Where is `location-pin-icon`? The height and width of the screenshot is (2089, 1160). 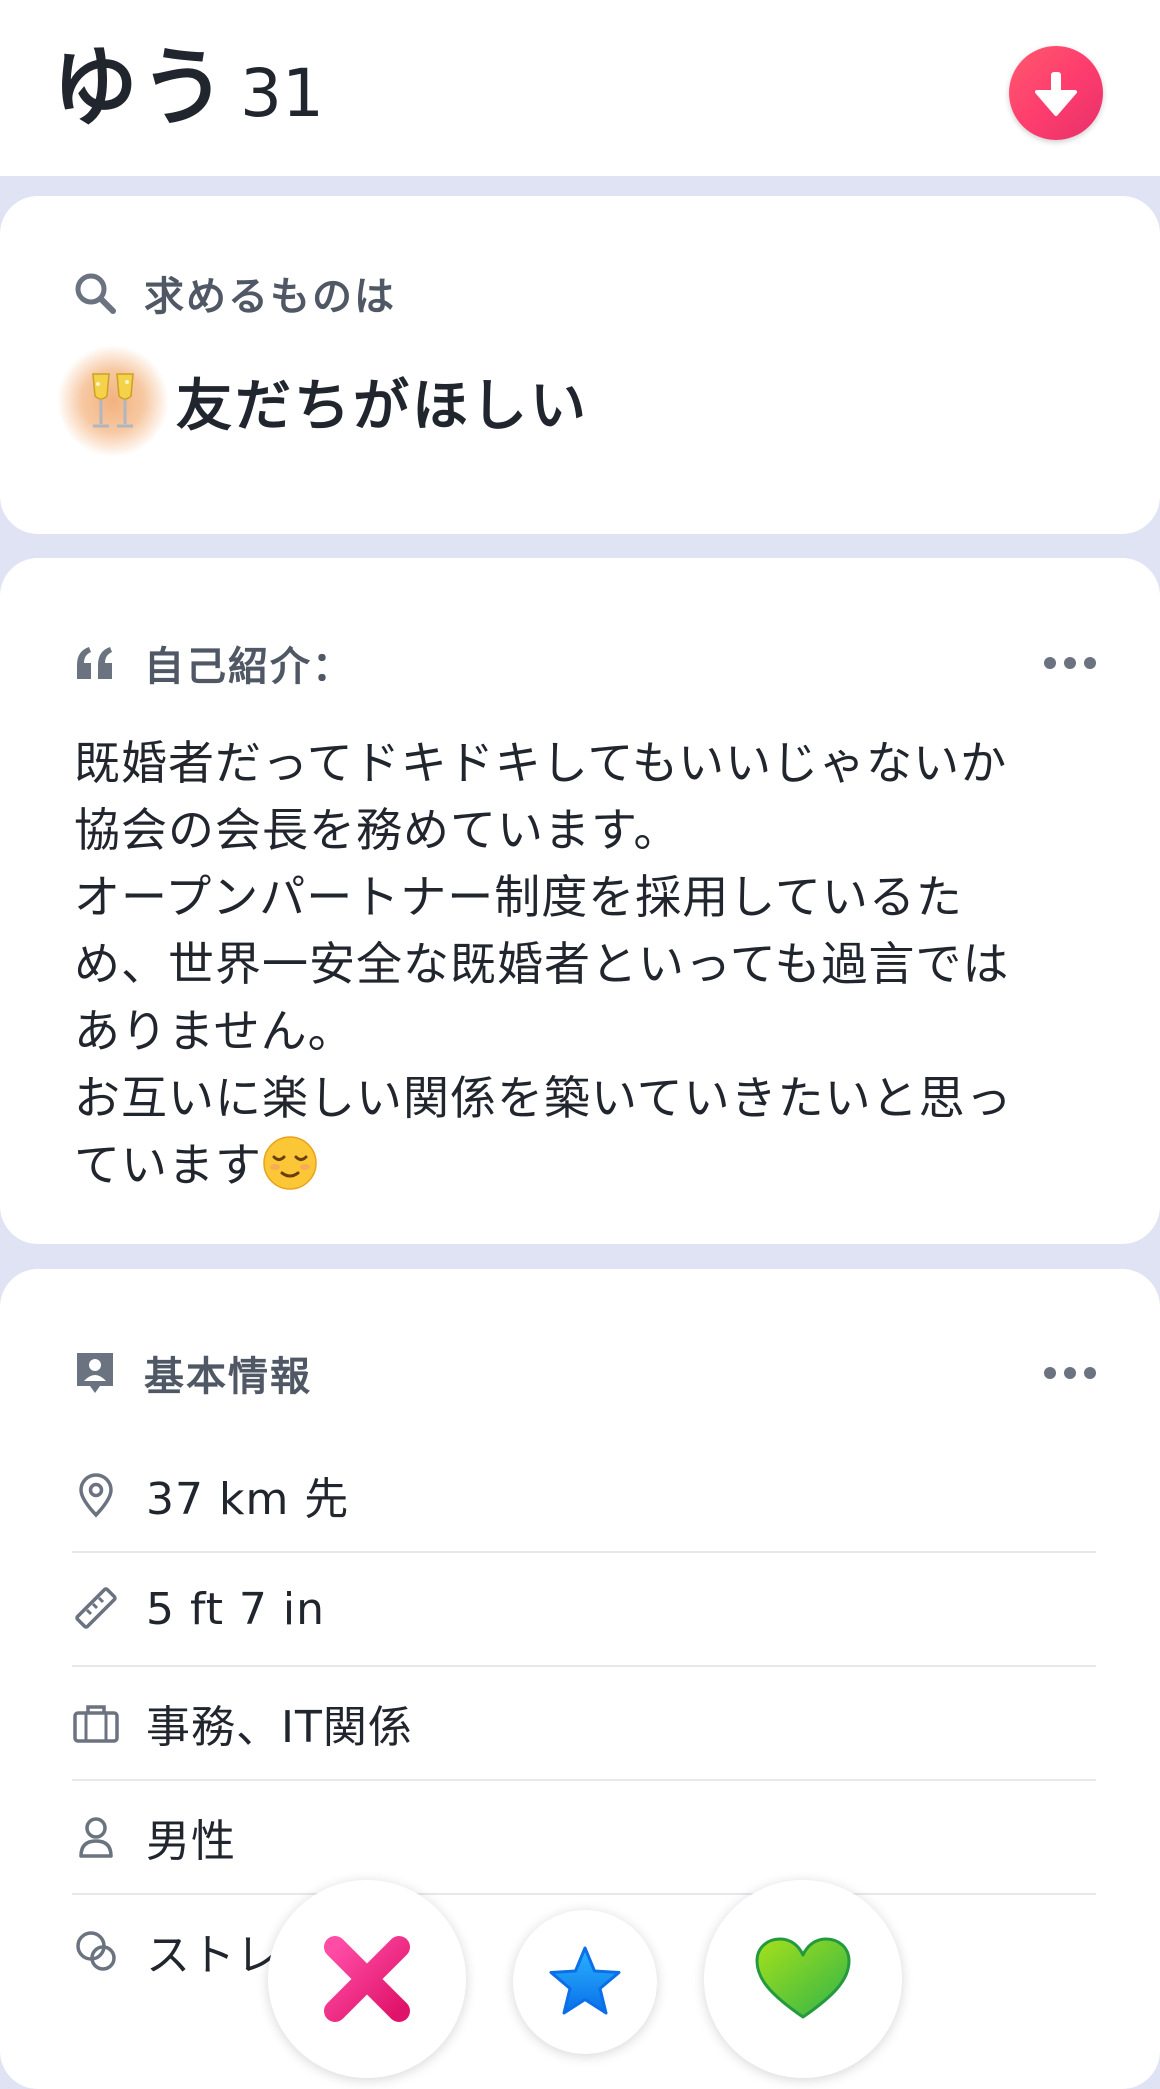 location-pin-icon is located at coordinates (96, 1495).